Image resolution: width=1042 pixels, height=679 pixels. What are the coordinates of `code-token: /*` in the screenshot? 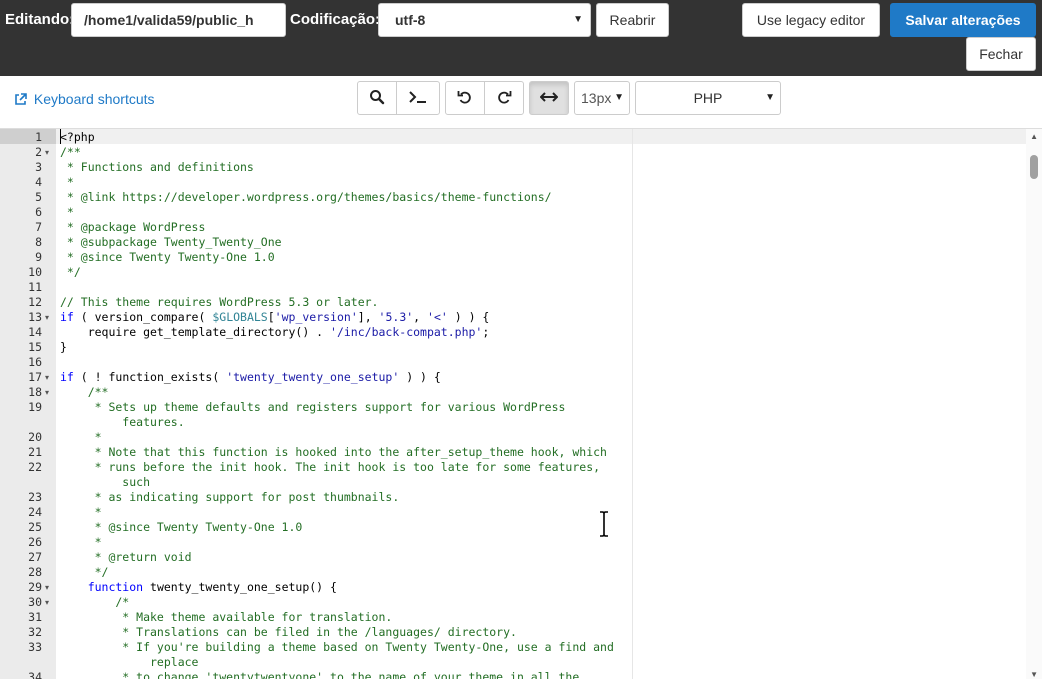 It's located at (95, 602).